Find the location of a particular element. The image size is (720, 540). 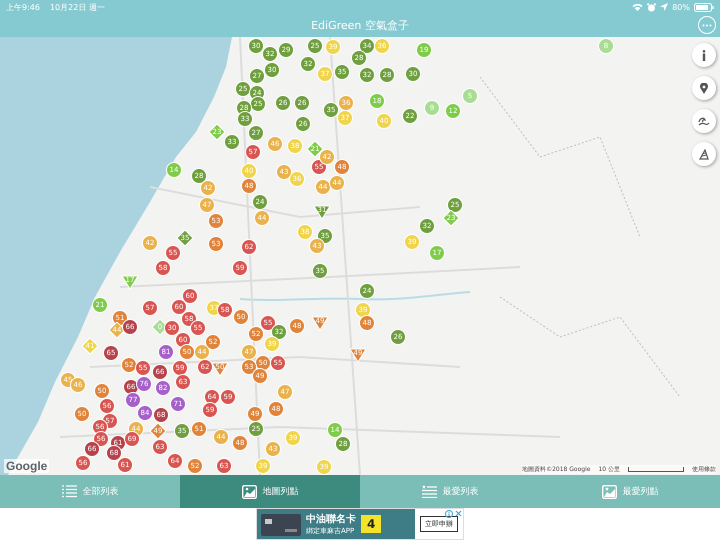

wave-button is located at coordinates (704, 121).